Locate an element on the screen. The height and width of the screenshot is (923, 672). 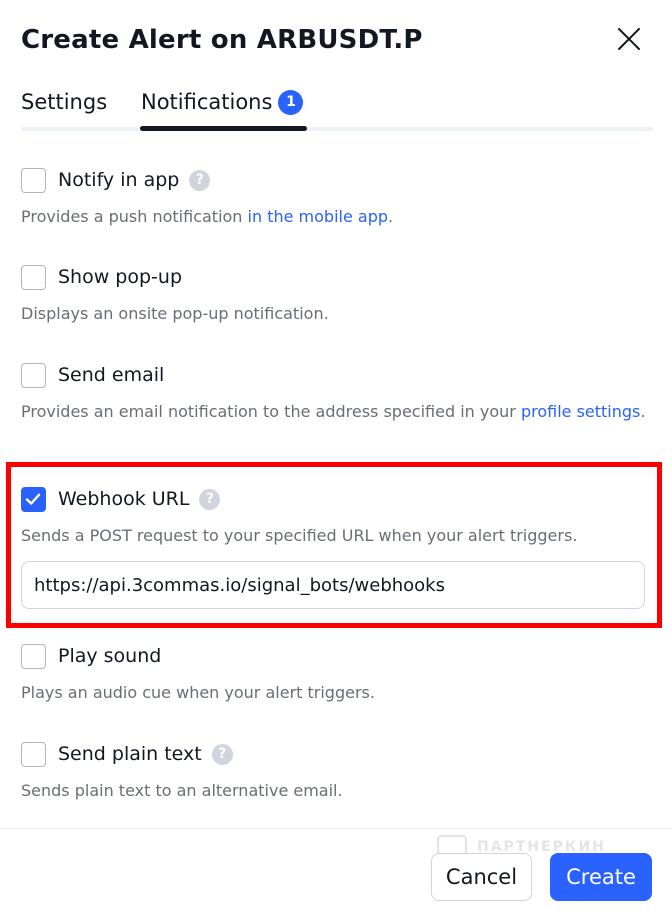
show-popup-description: Displays an onsite pop-up notification. is located at coordinates (175, 313).